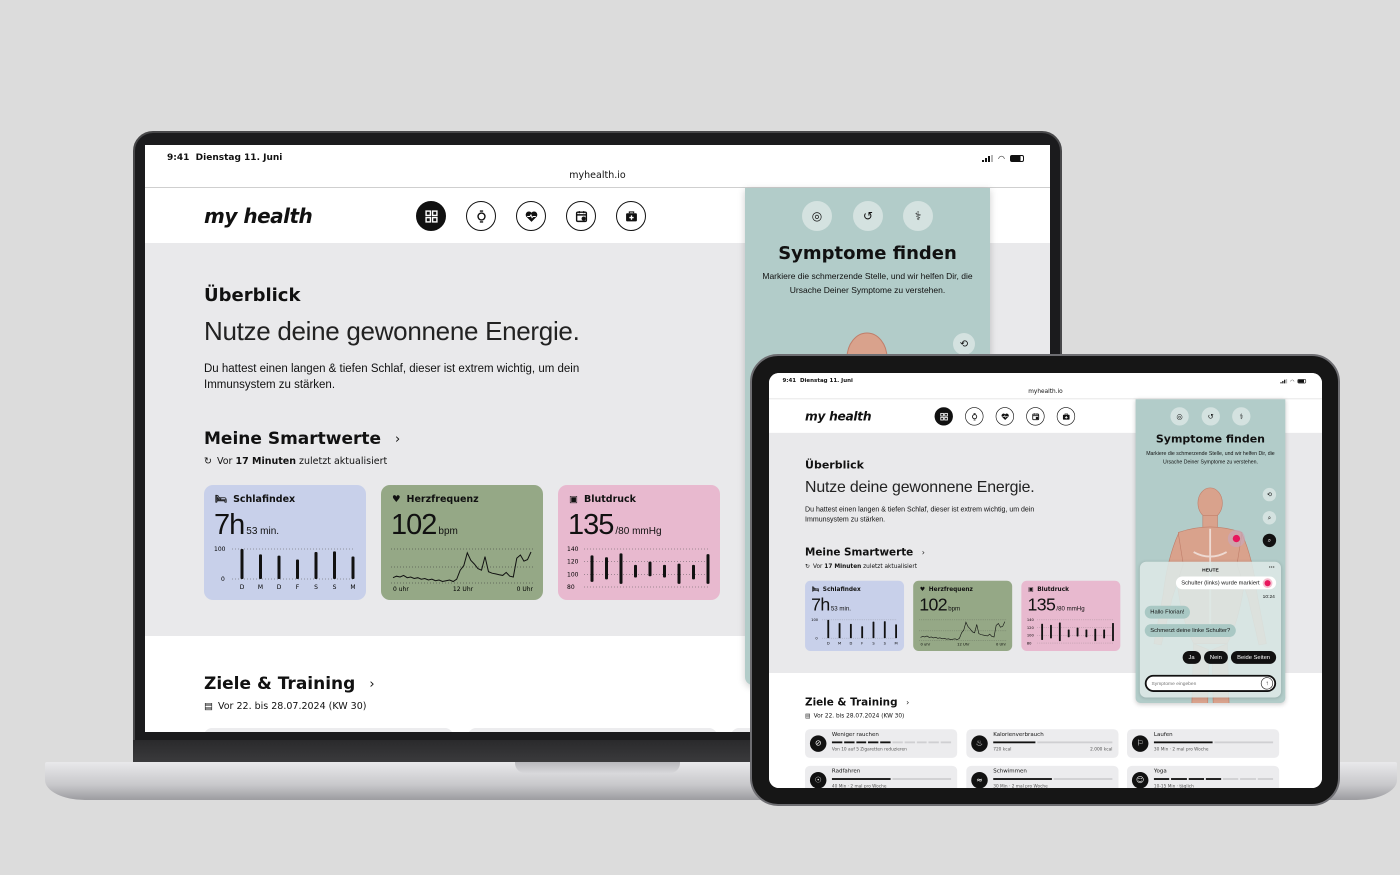 This screenshot has height=875, width=1400. Describe the element at coordinates (861, 779) in the screenshot. I see `progress-fill` at that location.